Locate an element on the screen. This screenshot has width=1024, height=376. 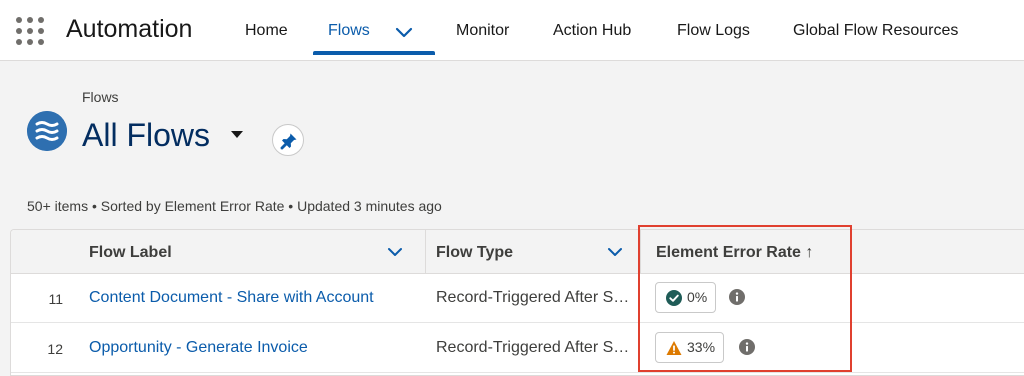
nav-item-action-hub: Action Hub is located at coordinates (592, 31).